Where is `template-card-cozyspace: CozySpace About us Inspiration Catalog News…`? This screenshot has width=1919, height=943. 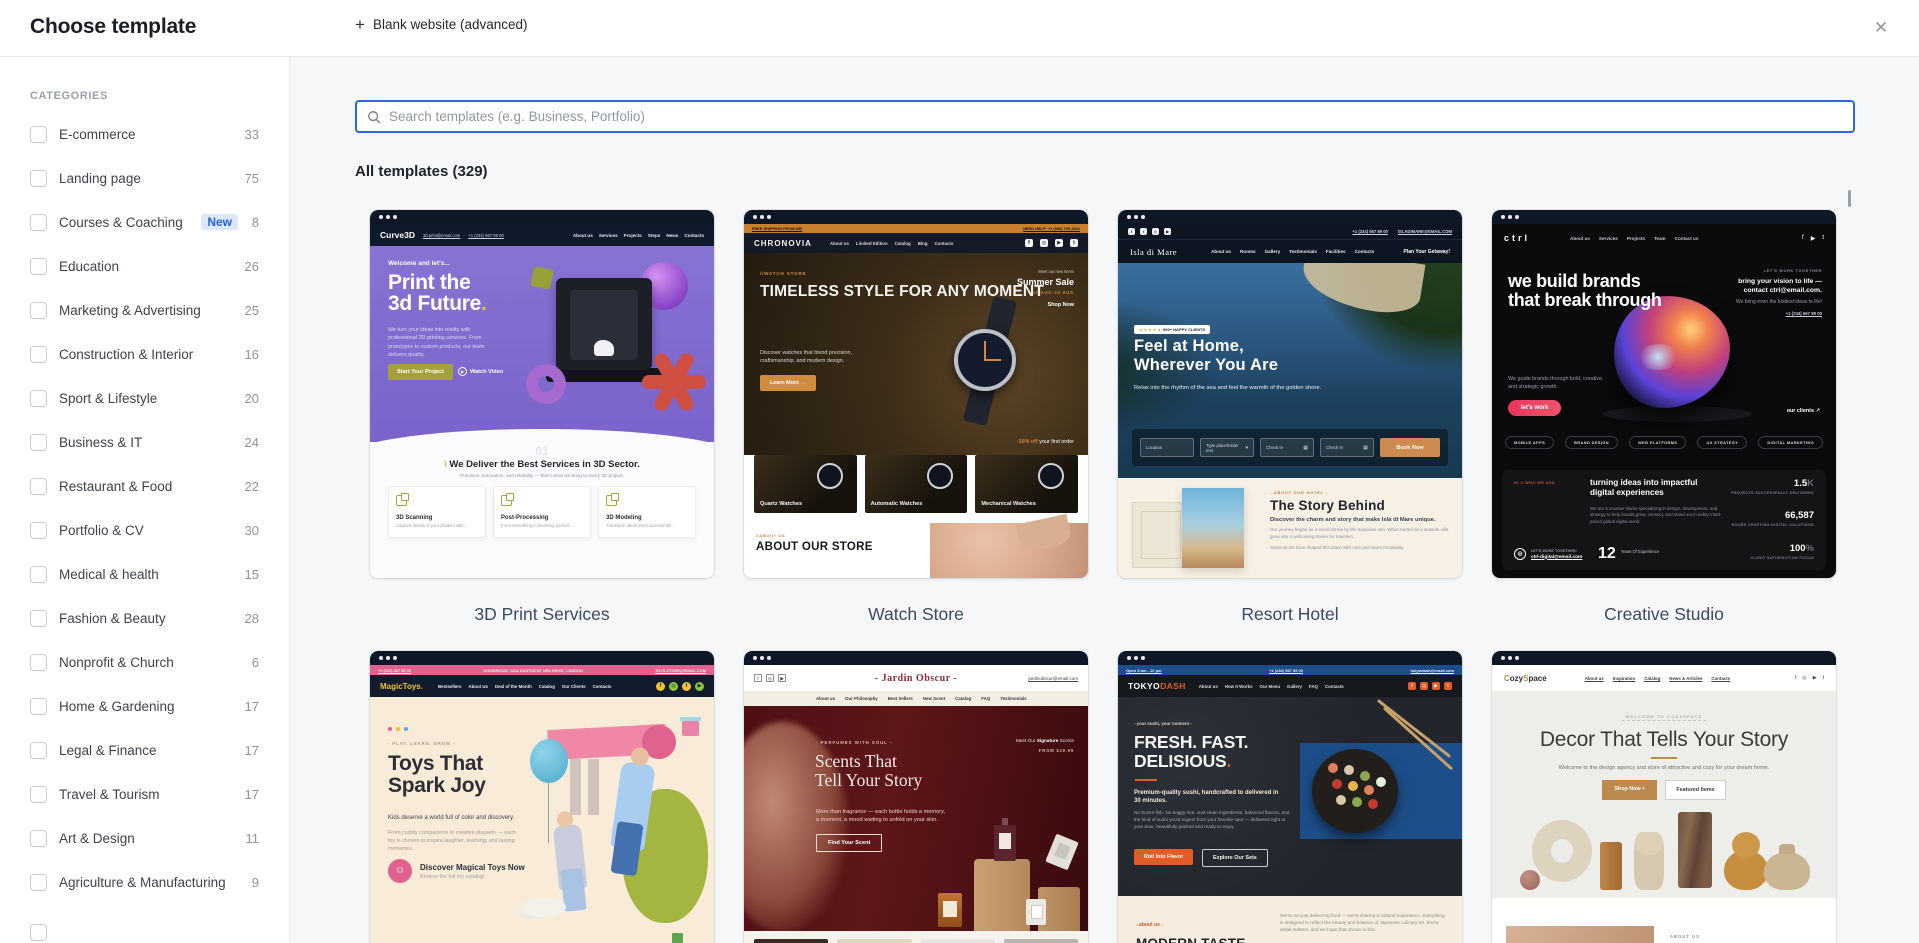 template-card-cozyspace: CozySpace About us Inspiration Catalog News… is located at coordinates (1664, 797).